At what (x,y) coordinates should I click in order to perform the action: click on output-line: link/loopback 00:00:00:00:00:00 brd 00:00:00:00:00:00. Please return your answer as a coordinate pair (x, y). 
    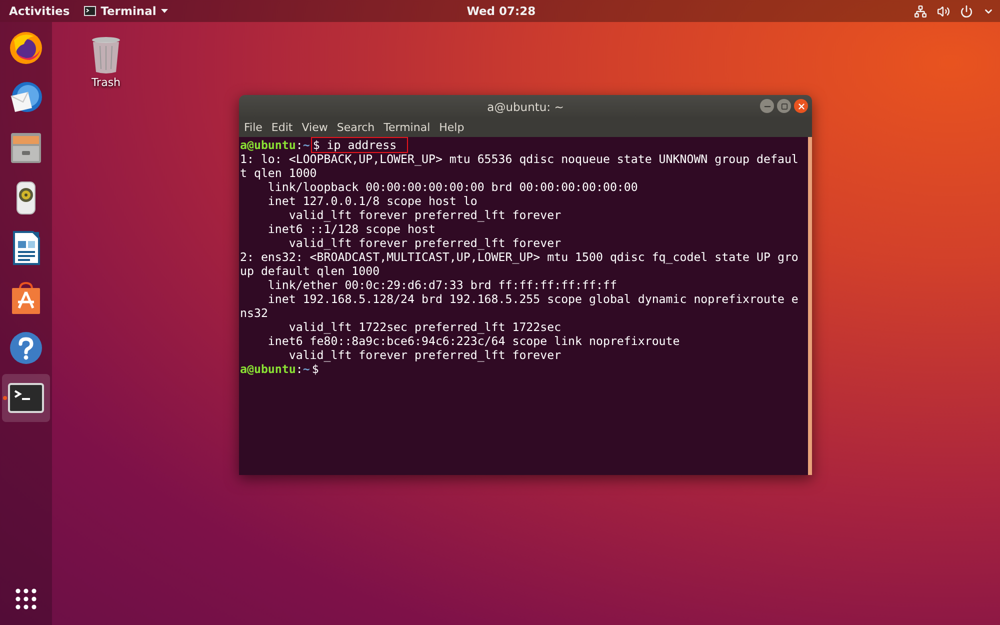
    Looking at the image, I should click on (452, 187).